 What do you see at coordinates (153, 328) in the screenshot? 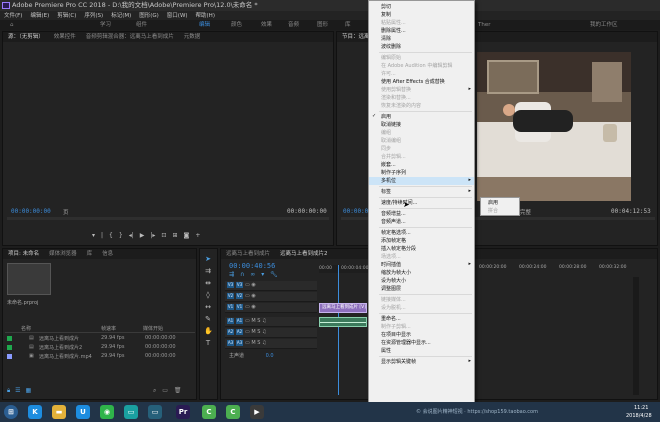
I see `column-media-start: 媒体开始` at bounding box center [153, 328].